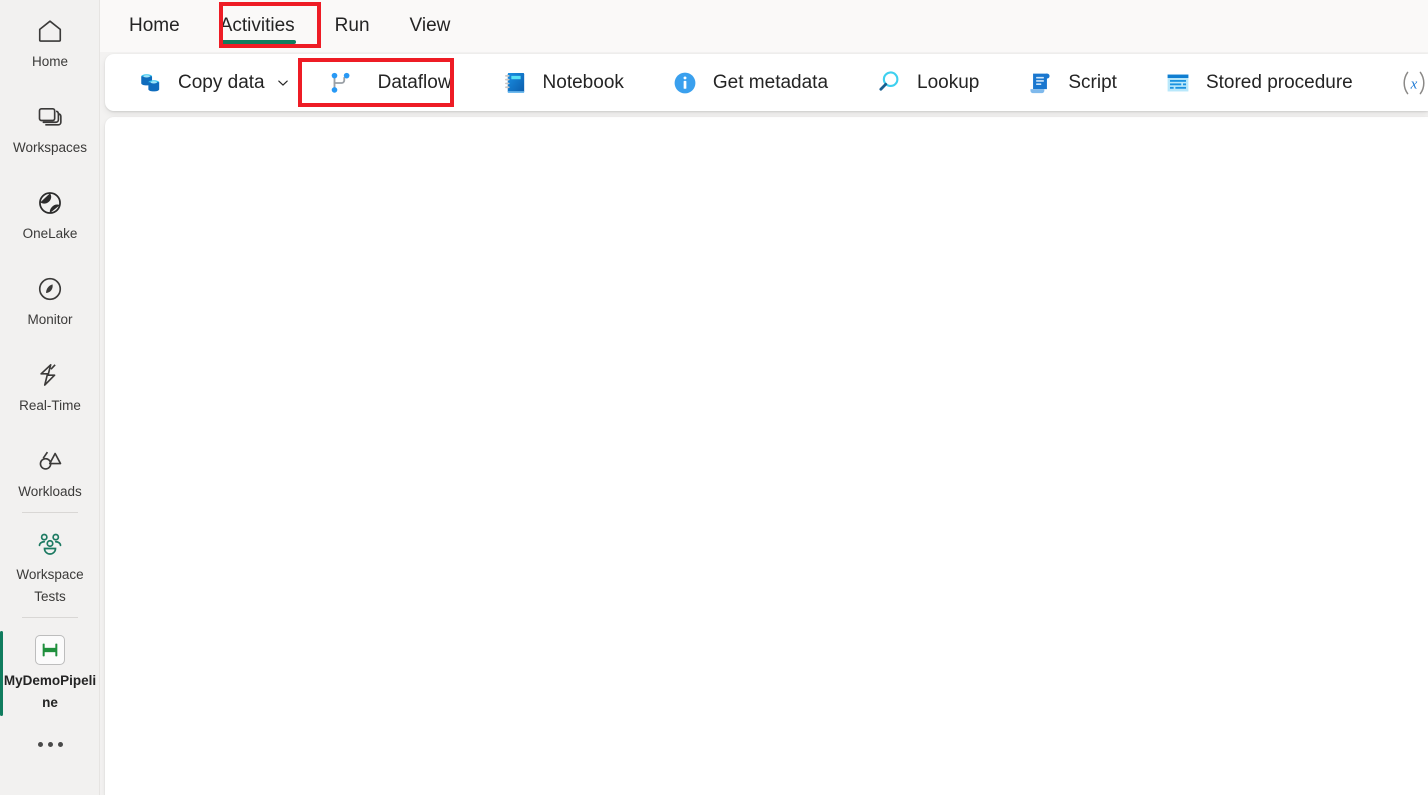  Describe the element at coordinates (1092, 82) in the screenshot. I see `toolbar-item-label: Script` at that location.